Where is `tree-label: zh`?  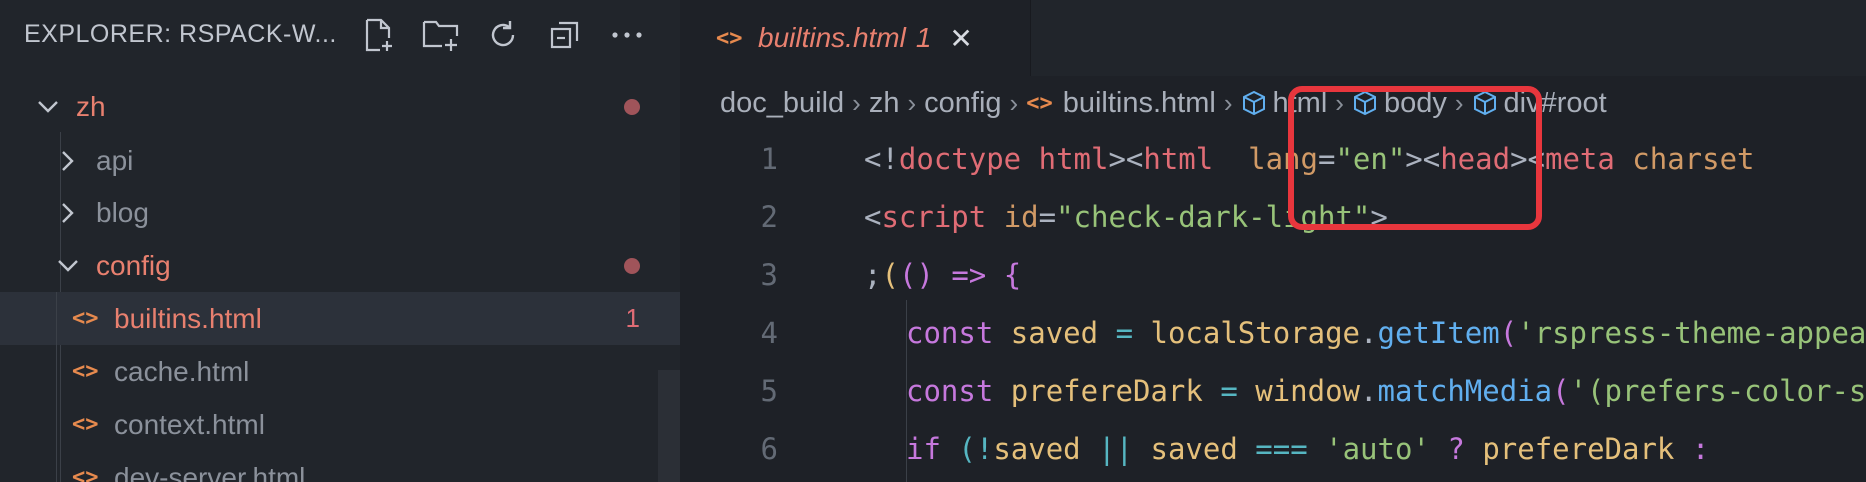 tree-label: zh is located at coordinates (91, 106).